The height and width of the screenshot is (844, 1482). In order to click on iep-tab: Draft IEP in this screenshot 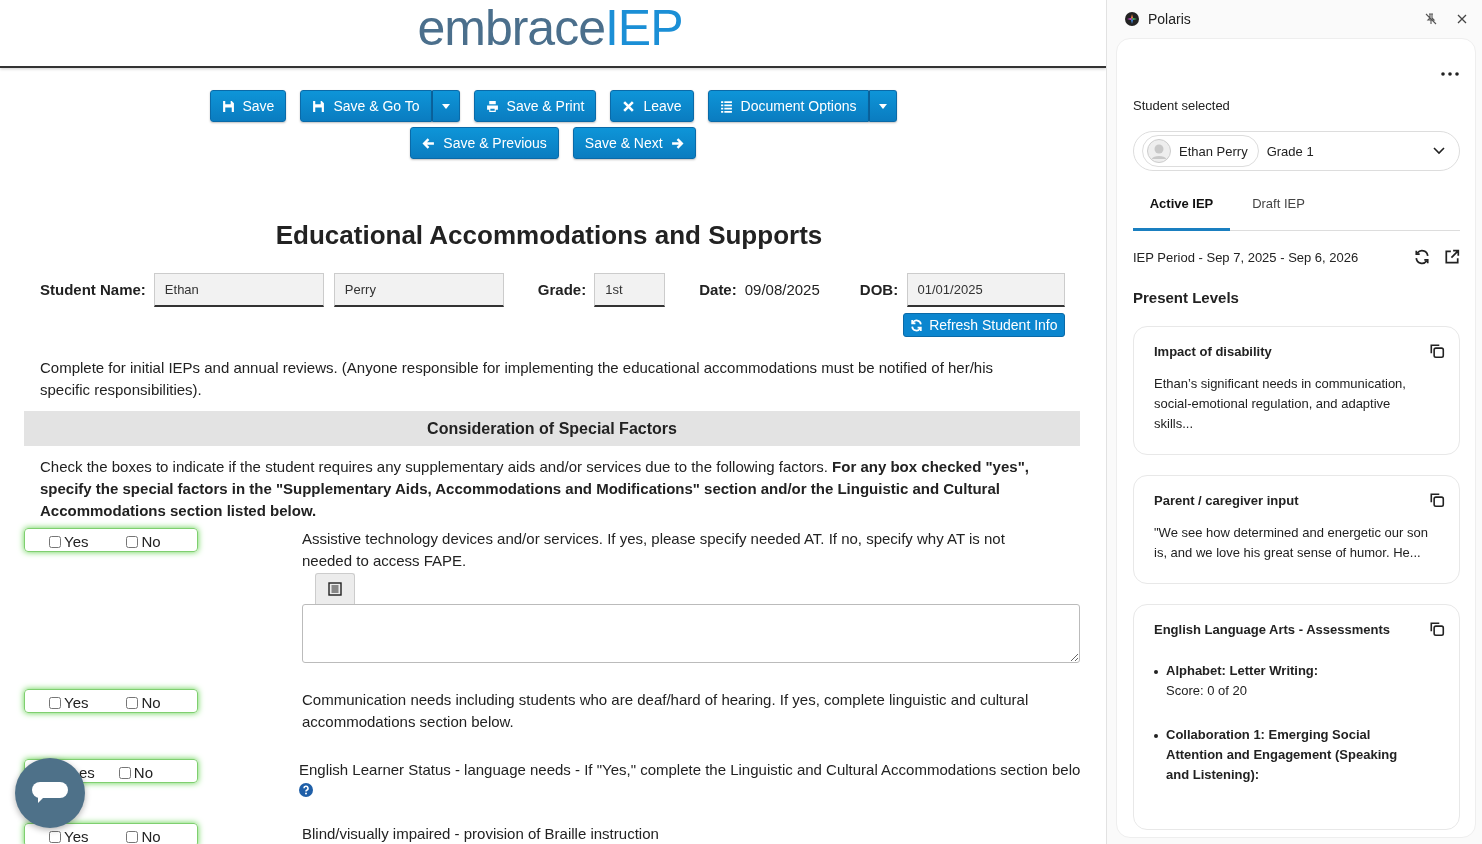, I will do `click(1278, 208)`.